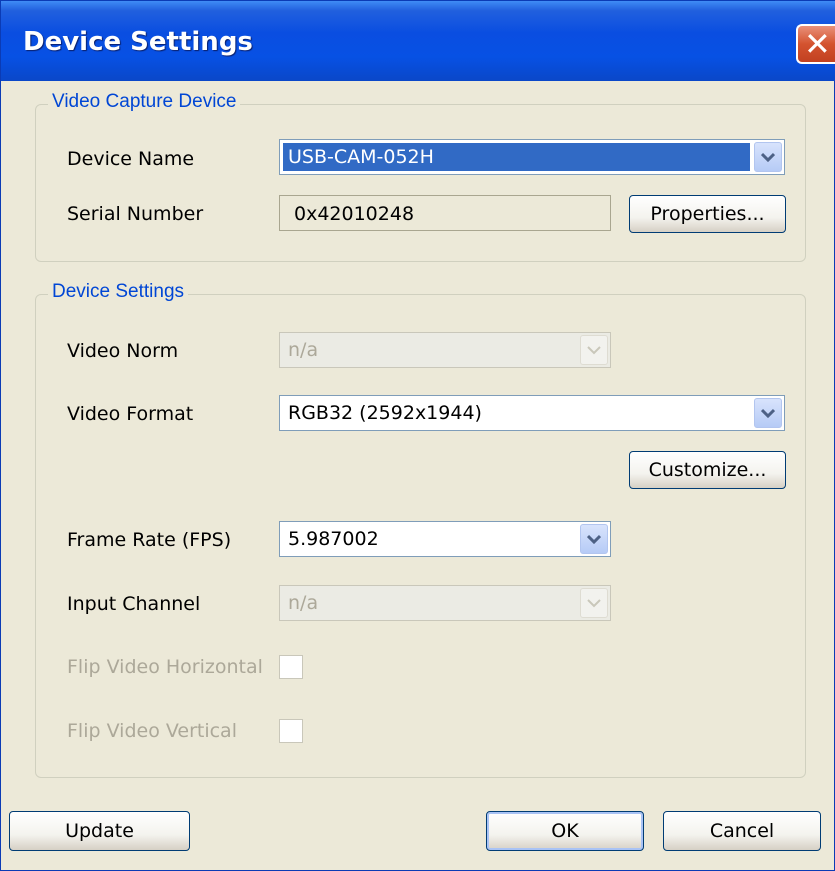  What do you see at coordinates (445, 213) in the screenshot?
I see `serial-number-field: 0x42010248` at bounding box center [445, 213].